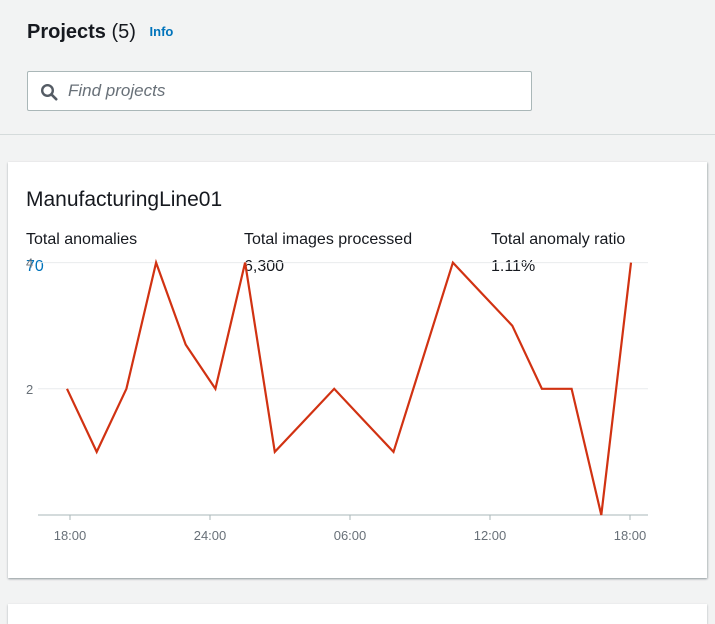 The height and width of the screenshot is (624, 715). What do you see at coordinates (66, 32) in the screenshot?
I see `page-title-text: Projects` at bounding box center [66, 32].